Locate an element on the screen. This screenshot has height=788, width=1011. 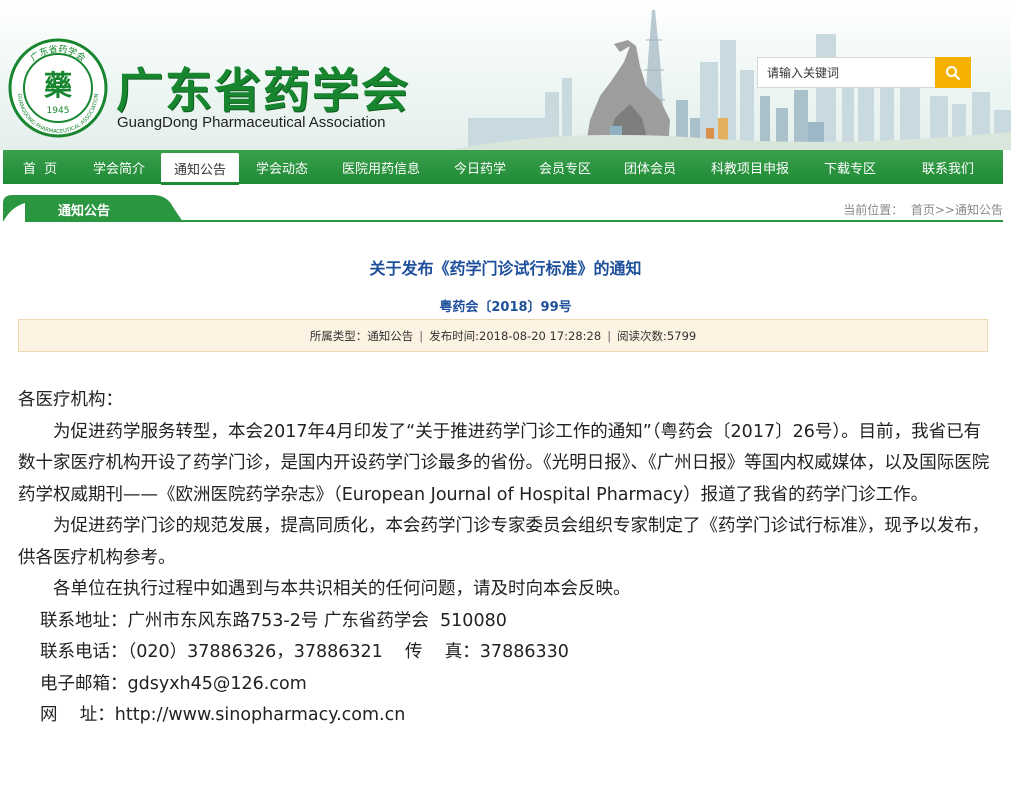
search-icon is located at coordinates (953, 72).